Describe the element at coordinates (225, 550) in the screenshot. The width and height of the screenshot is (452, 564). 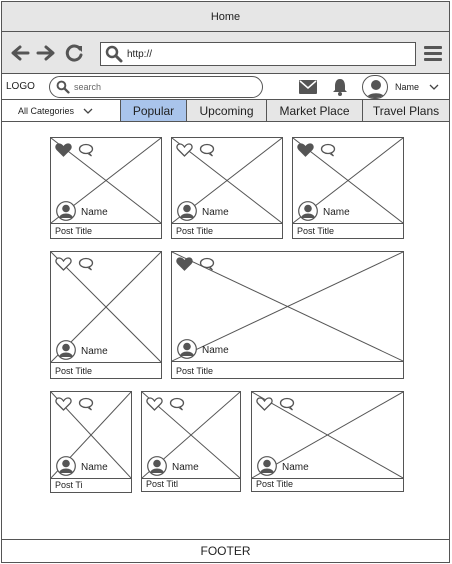
I see `footer: FOOTER` at that location.